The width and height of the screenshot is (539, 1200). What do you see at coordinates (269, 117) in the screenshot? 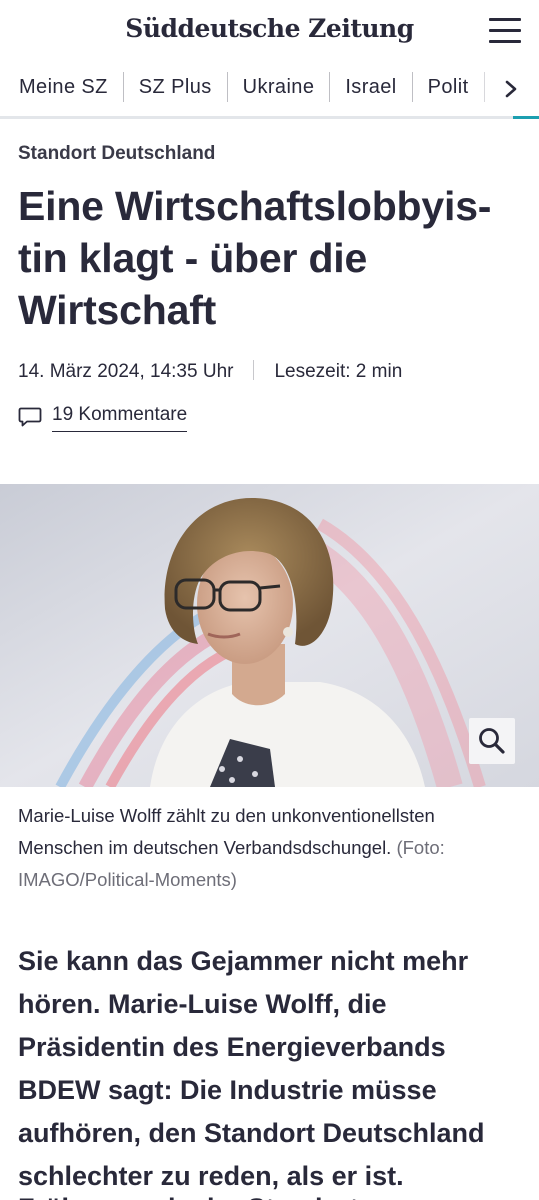
I see `nav-divider` at bounding box center [269, 117].